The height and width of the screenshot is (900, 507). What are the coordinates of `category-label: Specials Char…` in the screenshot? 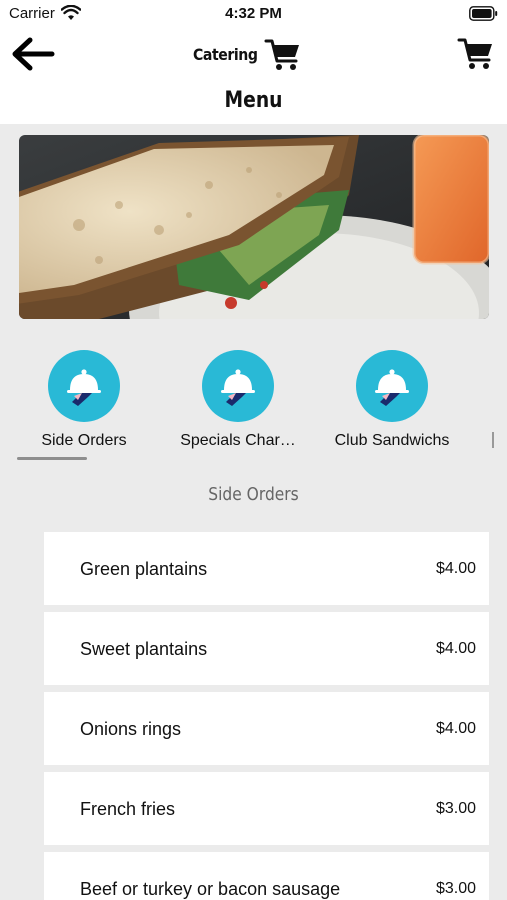 It's located at (238, 440).